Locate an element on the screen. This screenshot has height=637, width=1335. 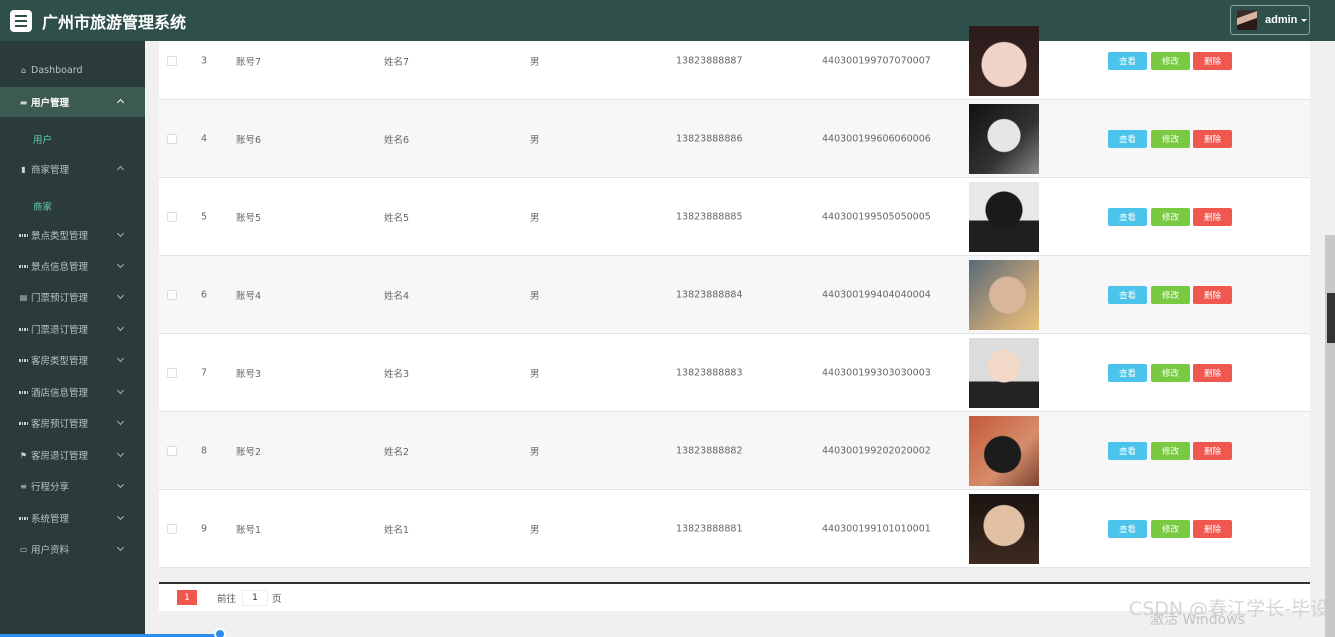
row-account: 账号4 is located at coordinates (249, 296).